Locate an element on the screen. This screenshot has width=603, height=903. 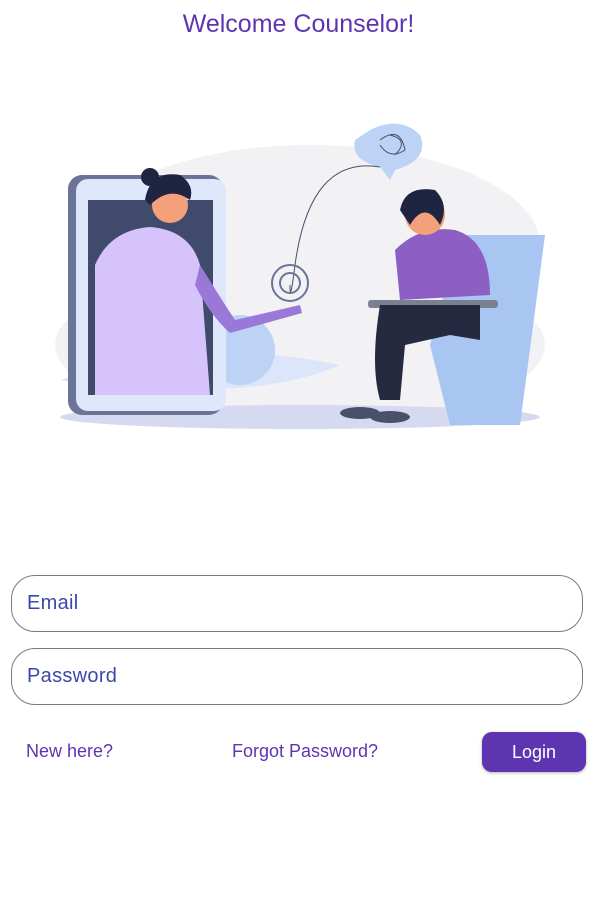
password-field is located at coordinates (297, 676).